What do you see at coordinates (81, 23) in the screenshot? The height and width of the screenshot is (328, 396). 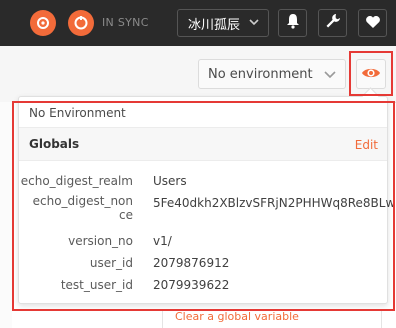 I see `sync-icon` at bounding box center [81, 23].